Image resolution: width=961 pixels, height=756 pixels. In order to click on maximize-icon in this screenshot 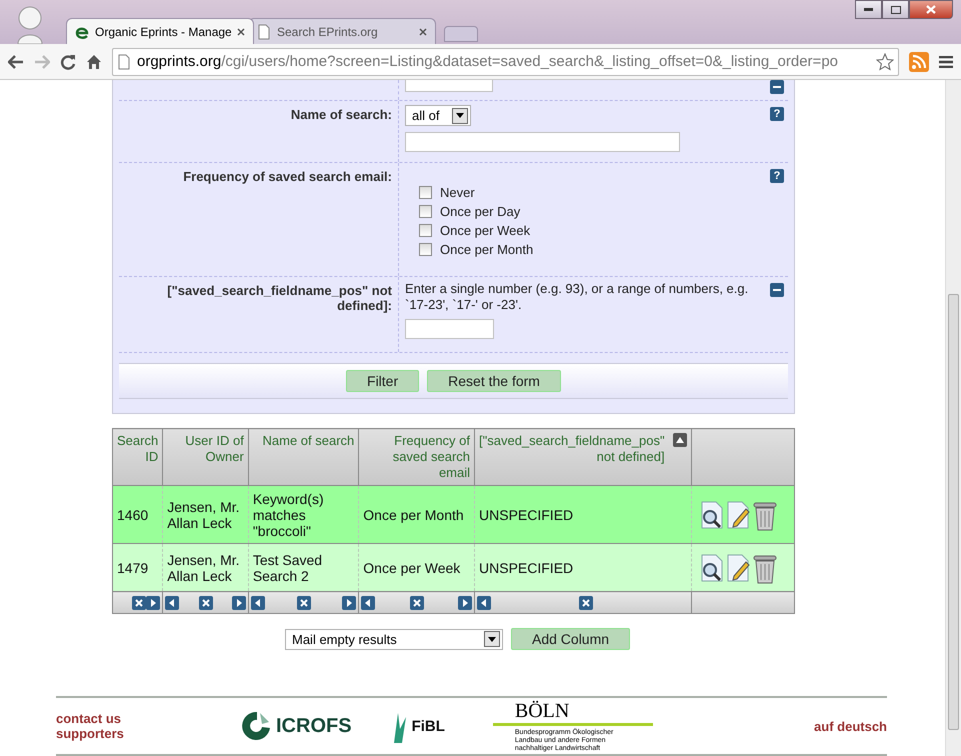, I will do `click(895, 10)`.